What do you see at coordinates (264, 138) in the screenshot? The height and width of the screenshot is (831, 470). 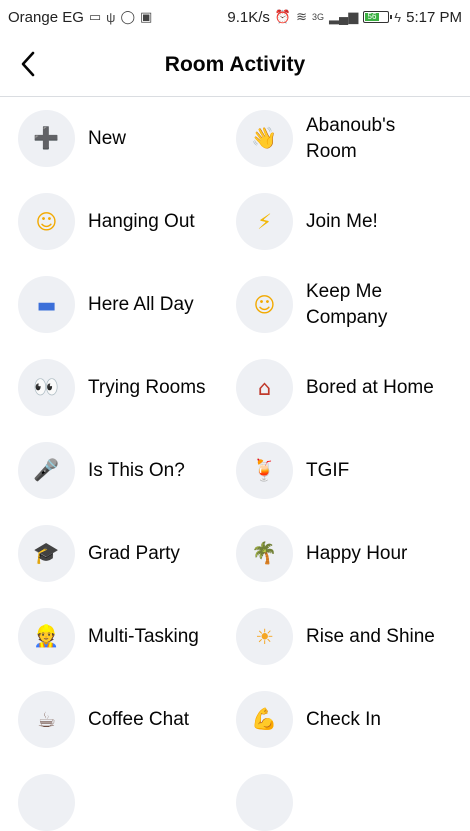 I see `waving-hand-icon: 👋` at bounding box center [264, 138].